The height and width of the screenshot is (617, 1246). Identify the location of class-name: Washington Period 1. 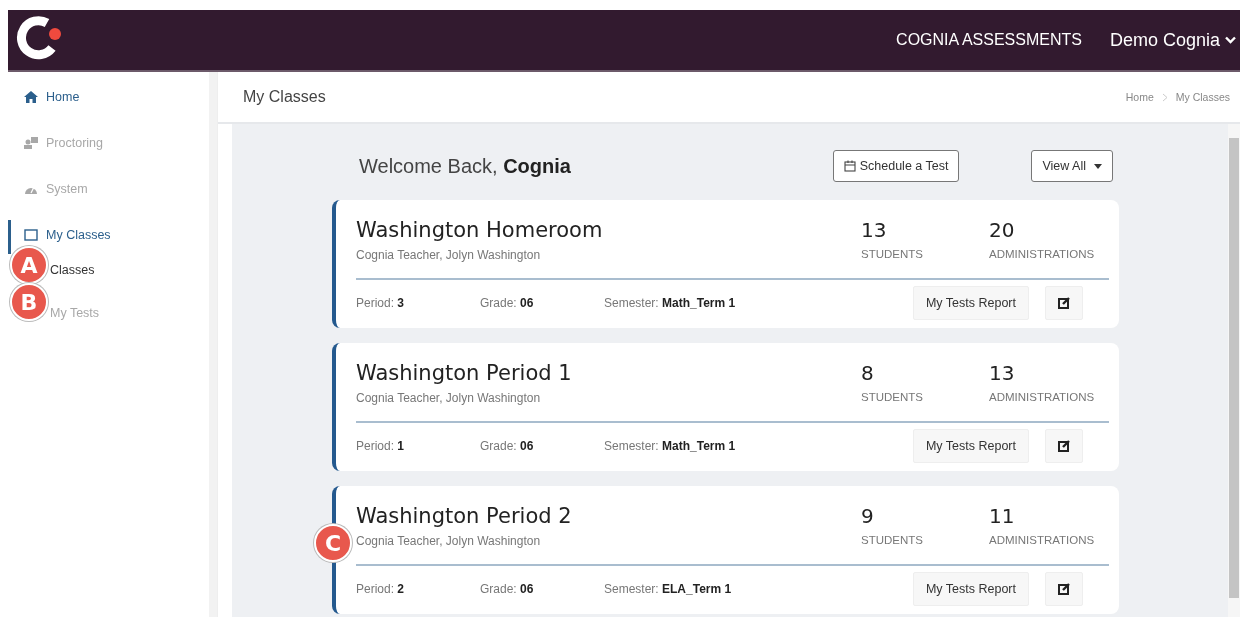
(608, 373).